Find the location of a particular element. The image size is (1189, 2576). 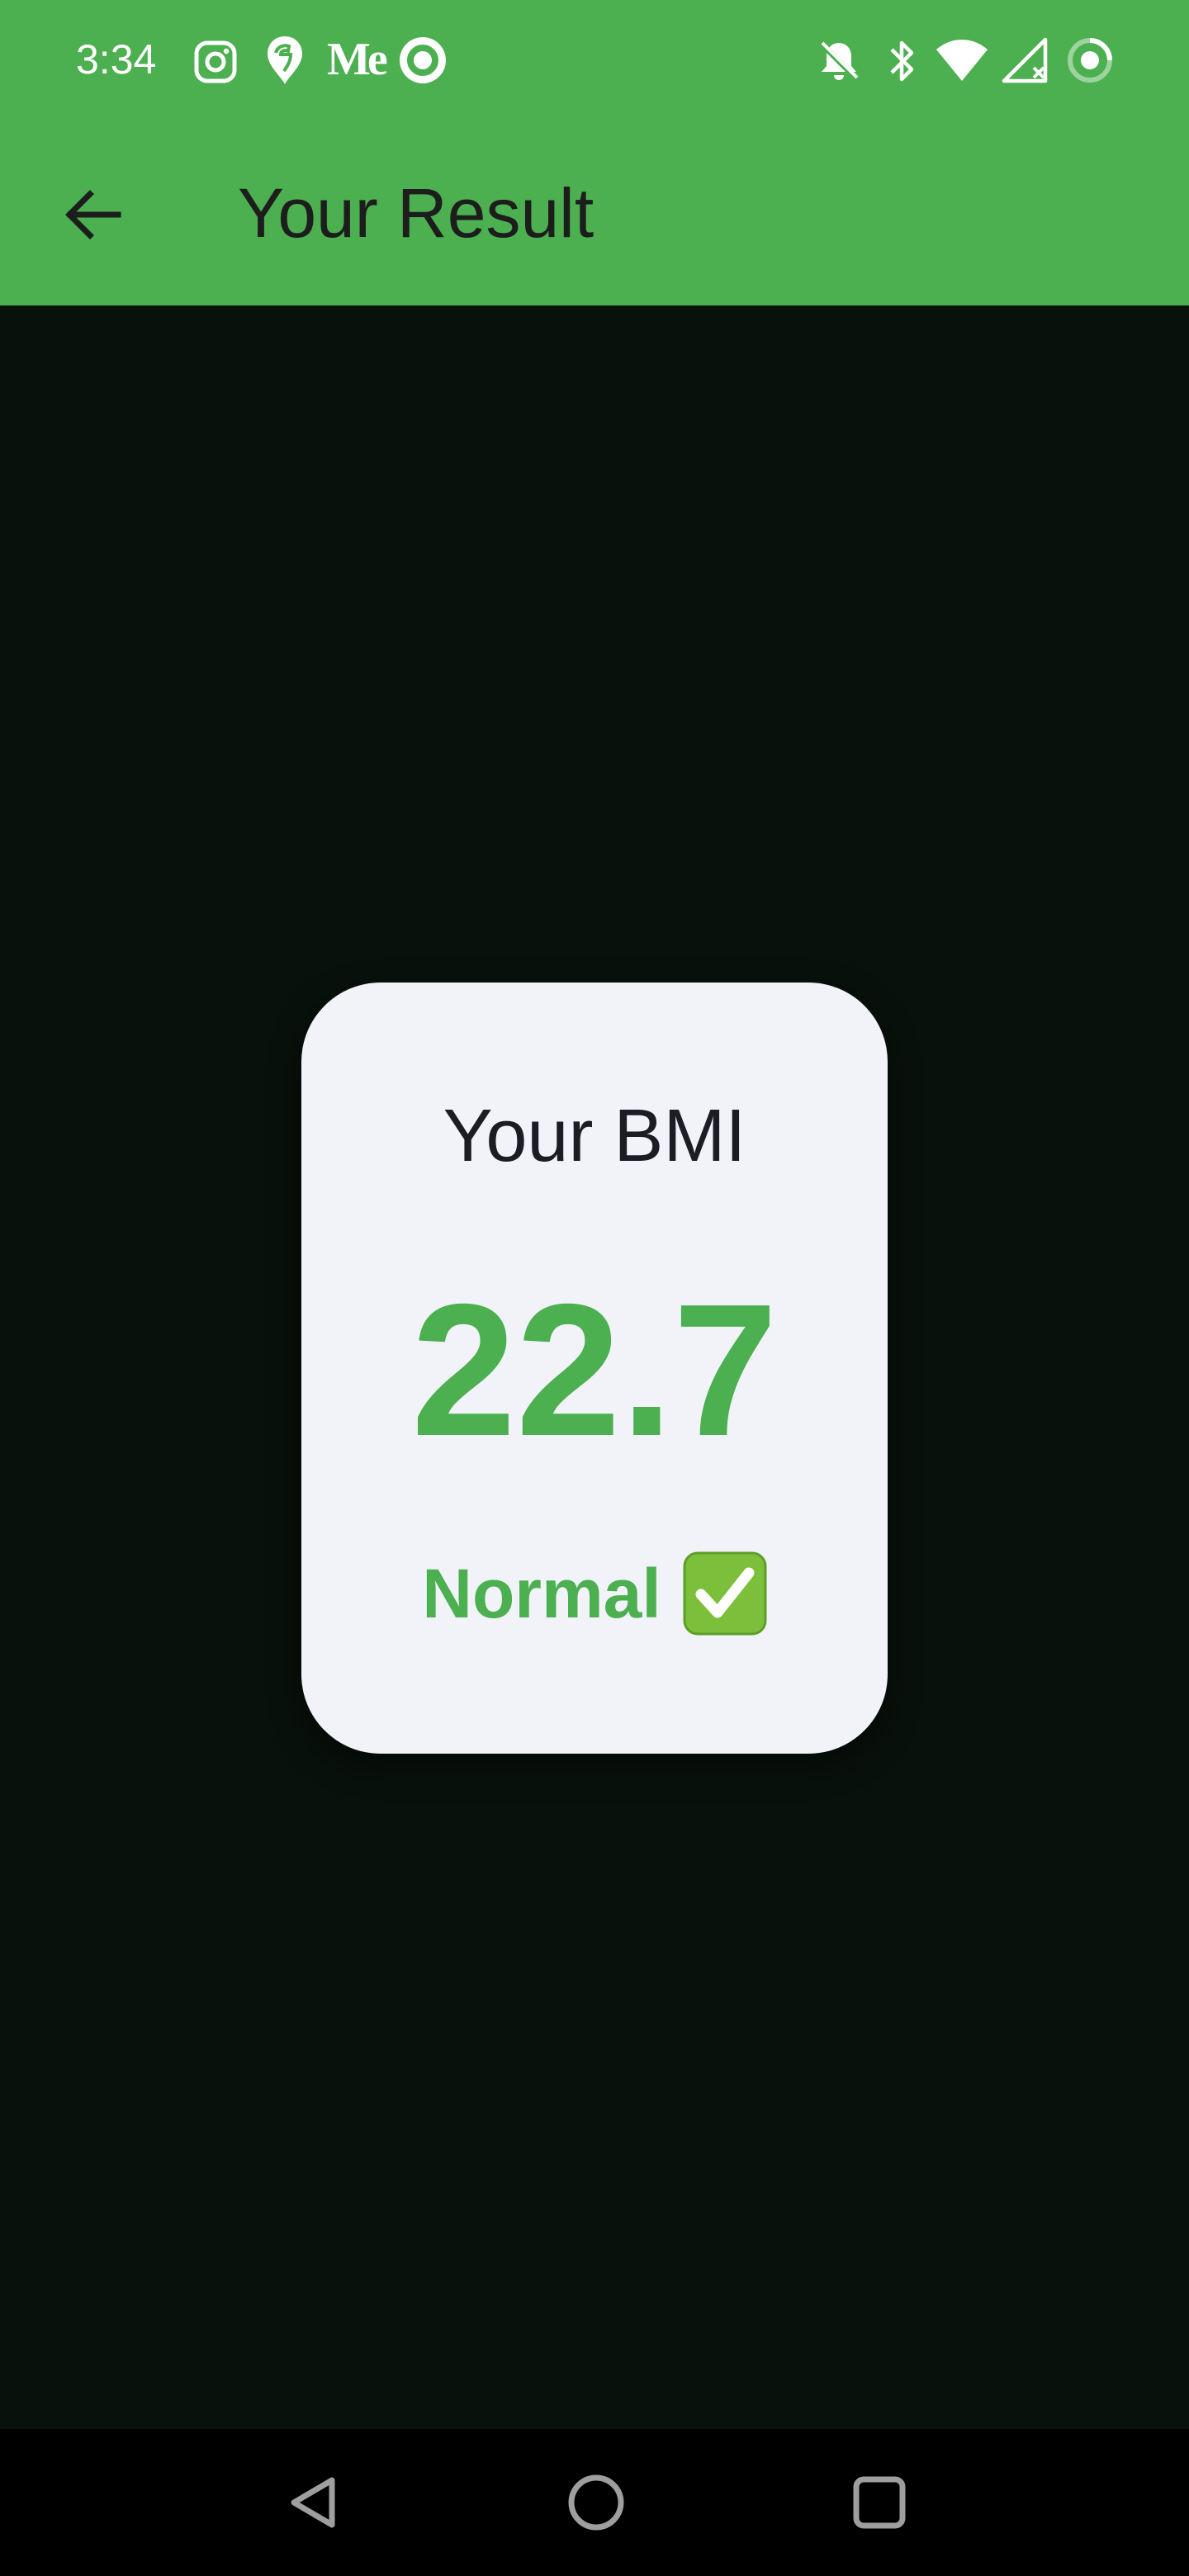

signal-icon is located at coordinates (1025, 60).